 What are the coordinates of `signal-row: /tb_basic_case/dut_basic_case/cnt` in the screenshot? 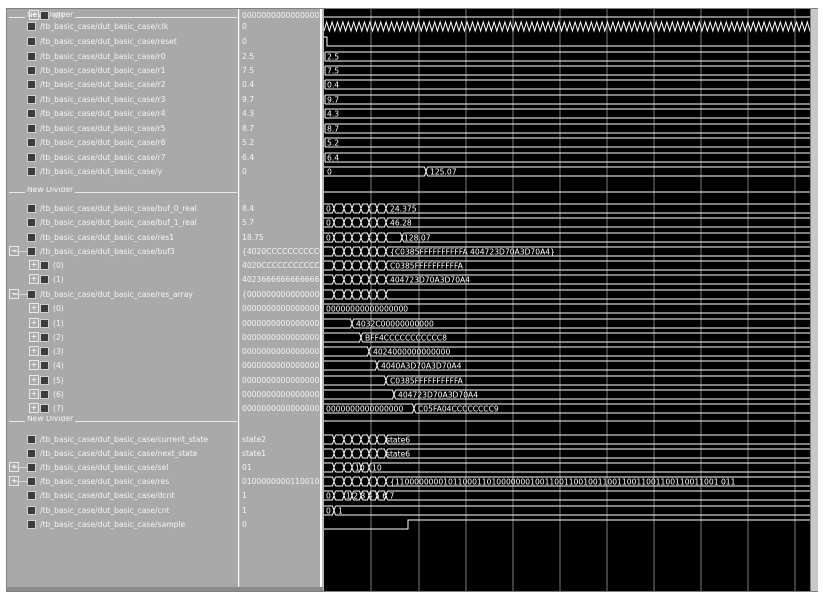 It's located at (123, 510).